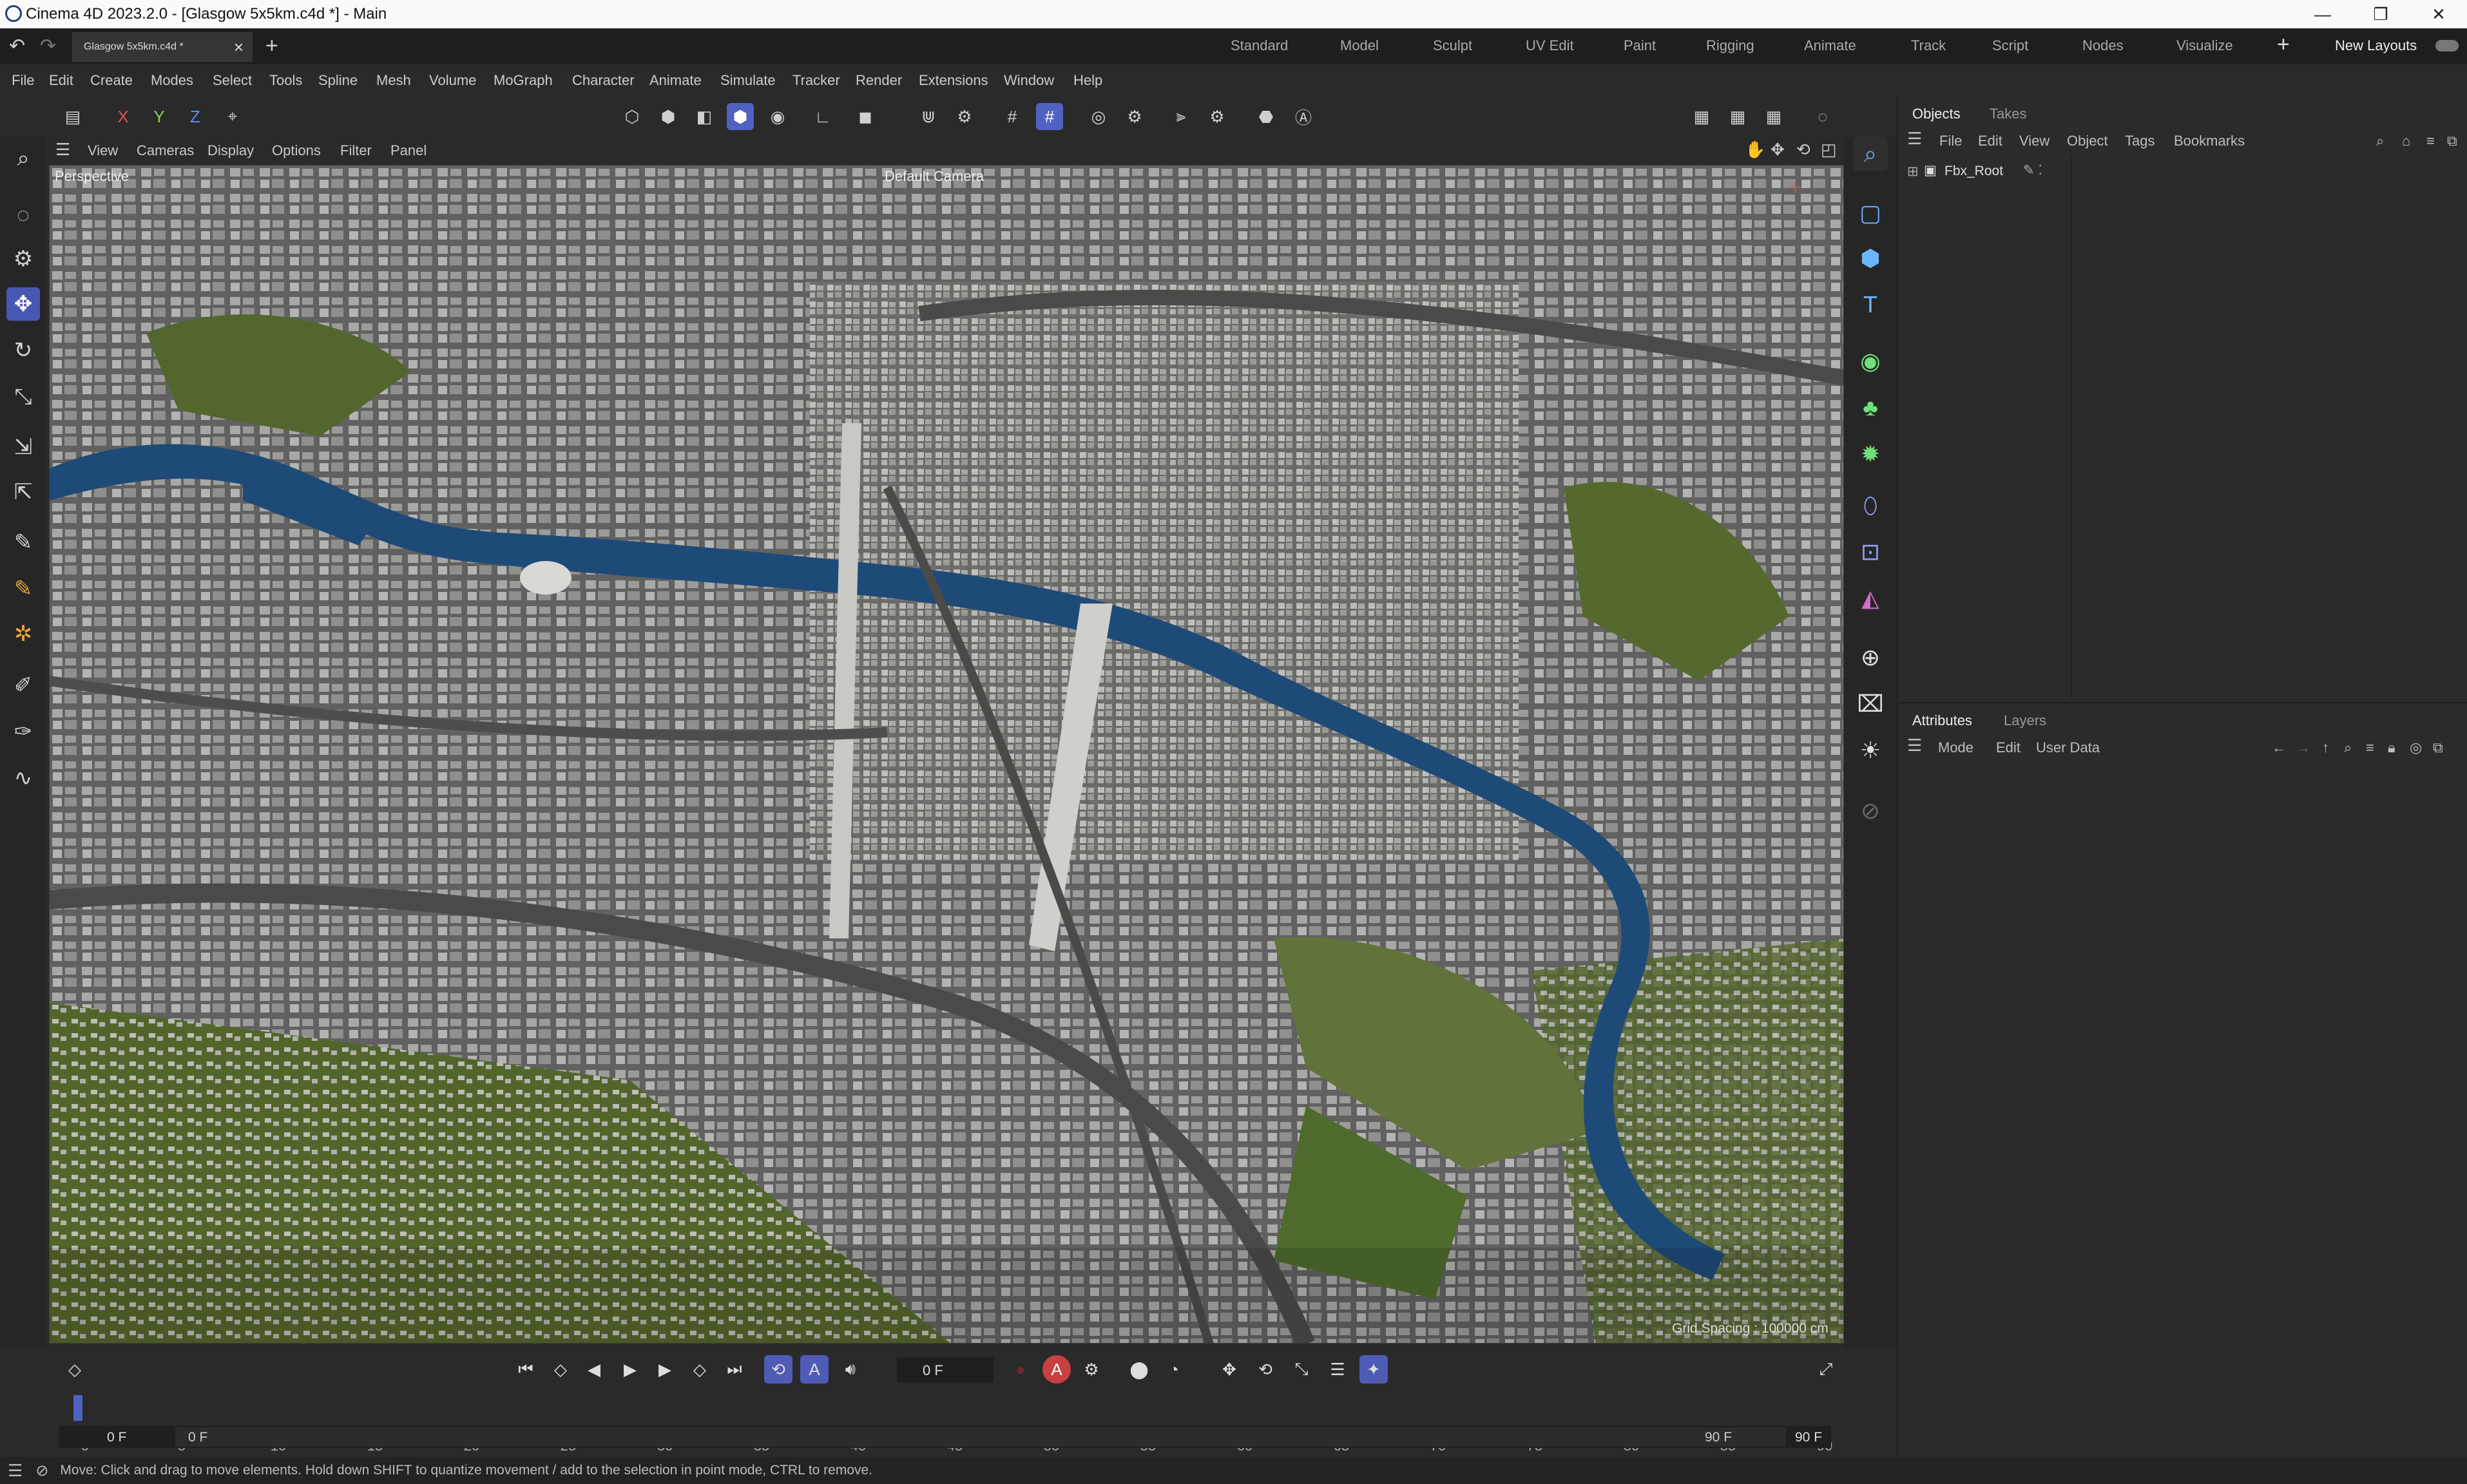 The width and height of the screenshot is (2467, 1484). Describe the element at coordinates (75, 1369) in the screenshot. I see `keyframe-icon: ◇` at that location.